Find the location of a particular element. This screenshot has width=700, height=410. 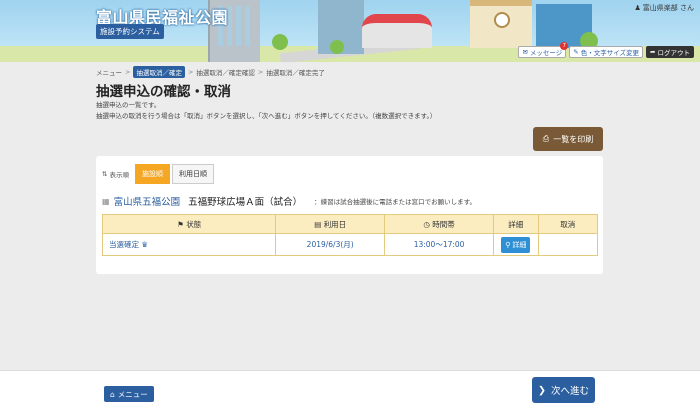

sort-label-text: 表示順 is located at coordinates (119, 175).